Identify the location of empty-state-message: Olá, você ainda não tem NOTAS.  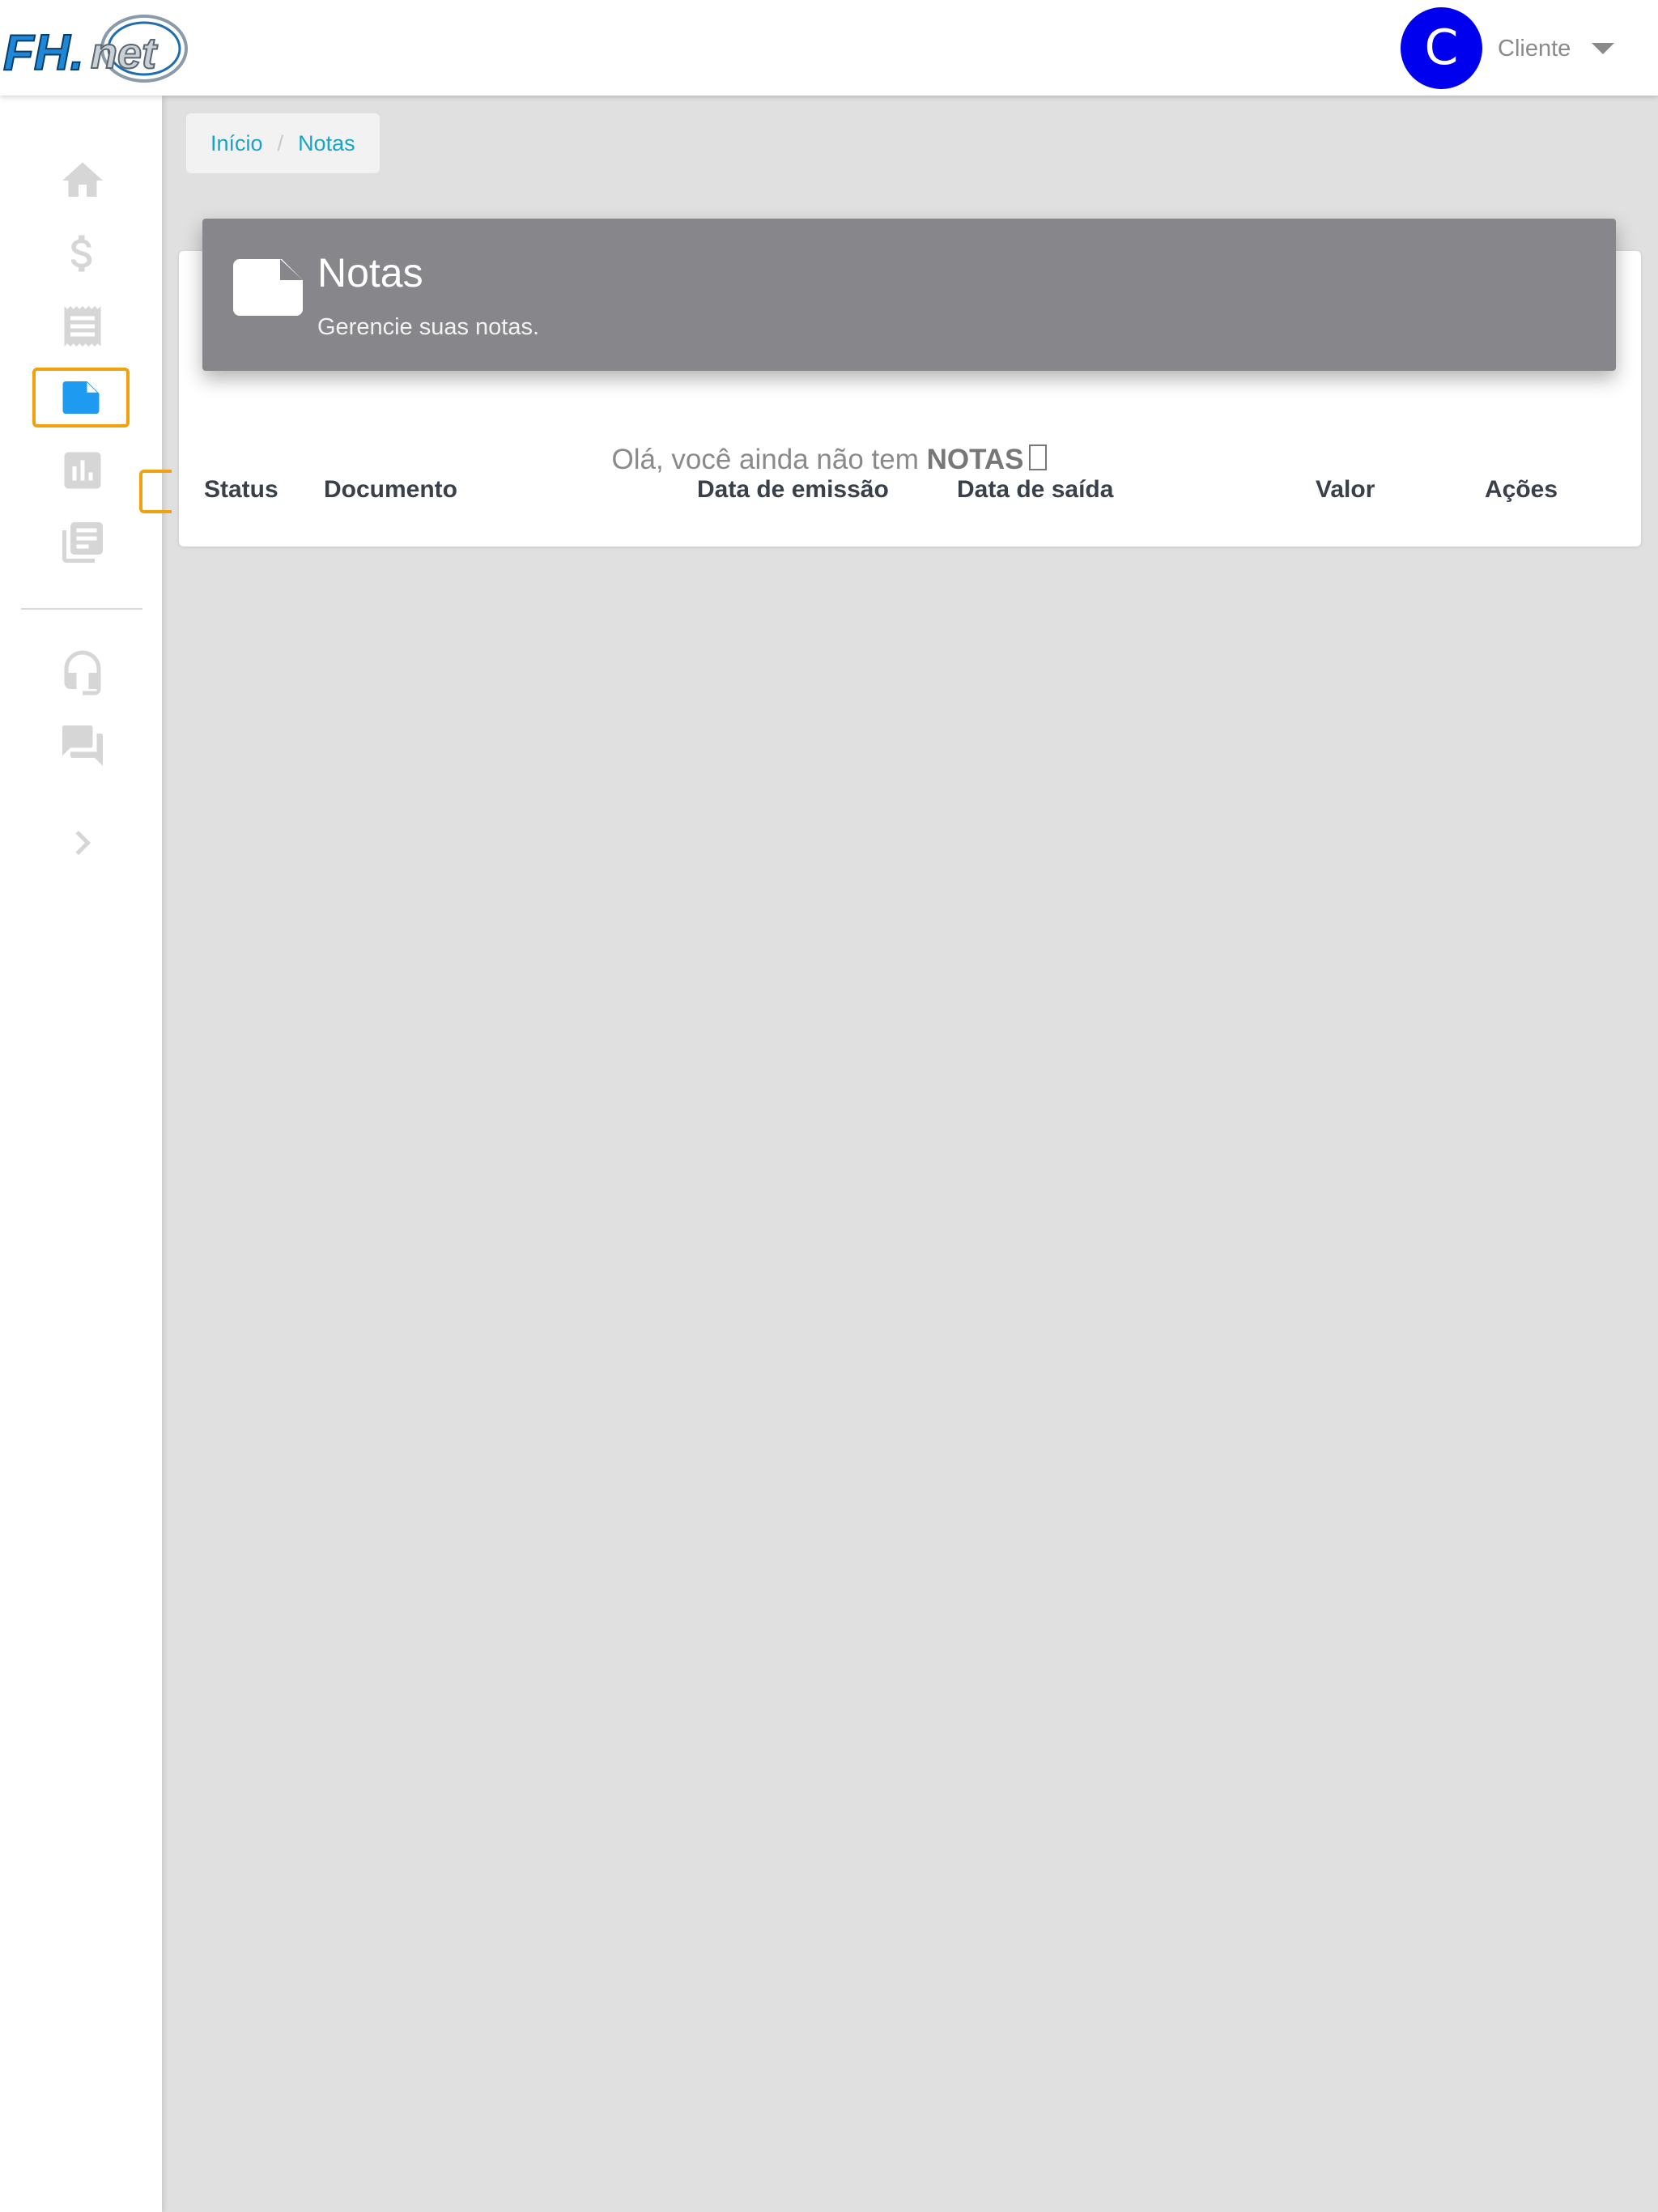
(829, 460).